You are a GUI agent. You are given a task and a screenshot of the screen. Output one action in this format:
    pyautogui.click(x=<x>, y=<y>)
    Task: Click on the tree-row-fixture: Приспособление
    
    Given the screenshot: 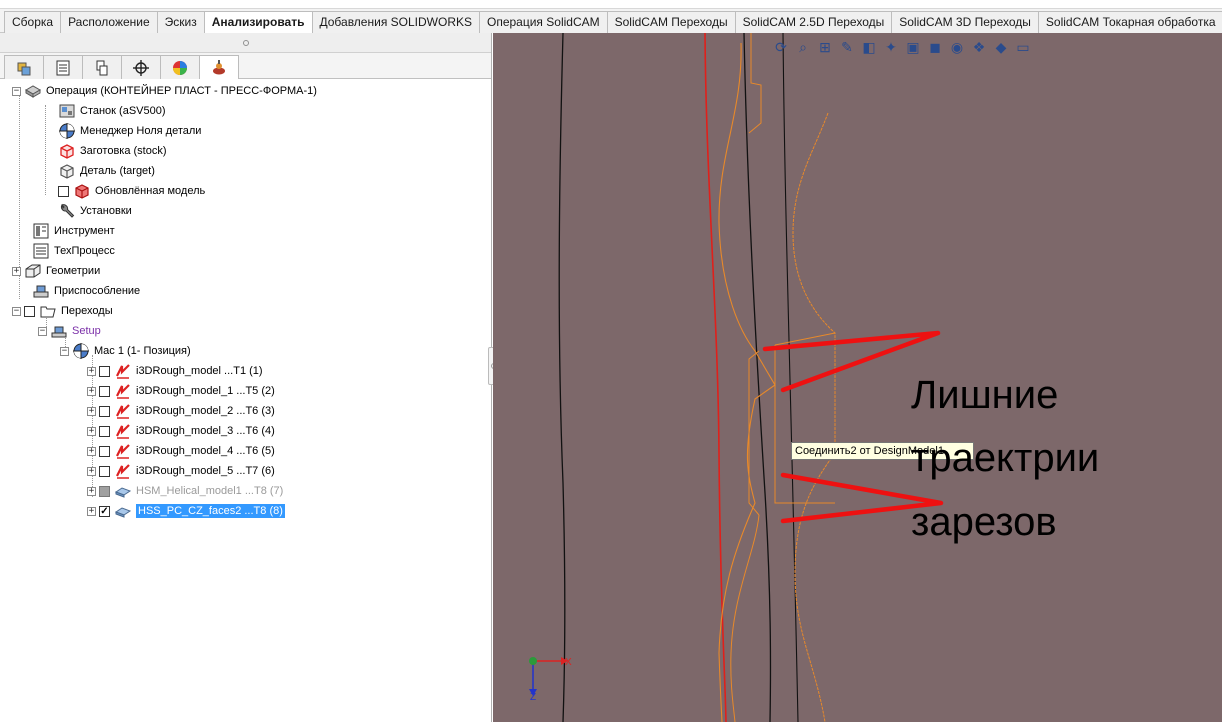 What is the action you would take?
    pyautogui.click(x=86, y=291)
    